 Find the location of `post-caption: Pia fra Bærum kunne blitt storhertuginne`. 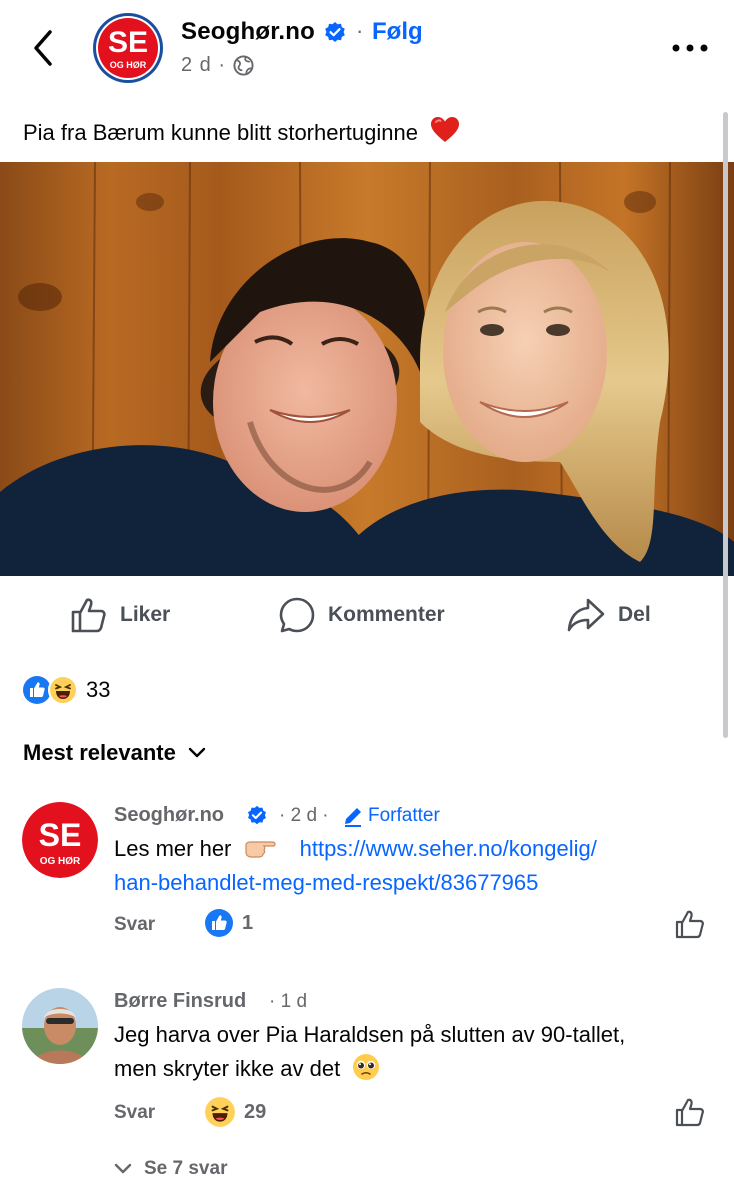

post-caption: Pia fra Bærum kunne blitt storhertuginne is located at coordinates (241, 131).